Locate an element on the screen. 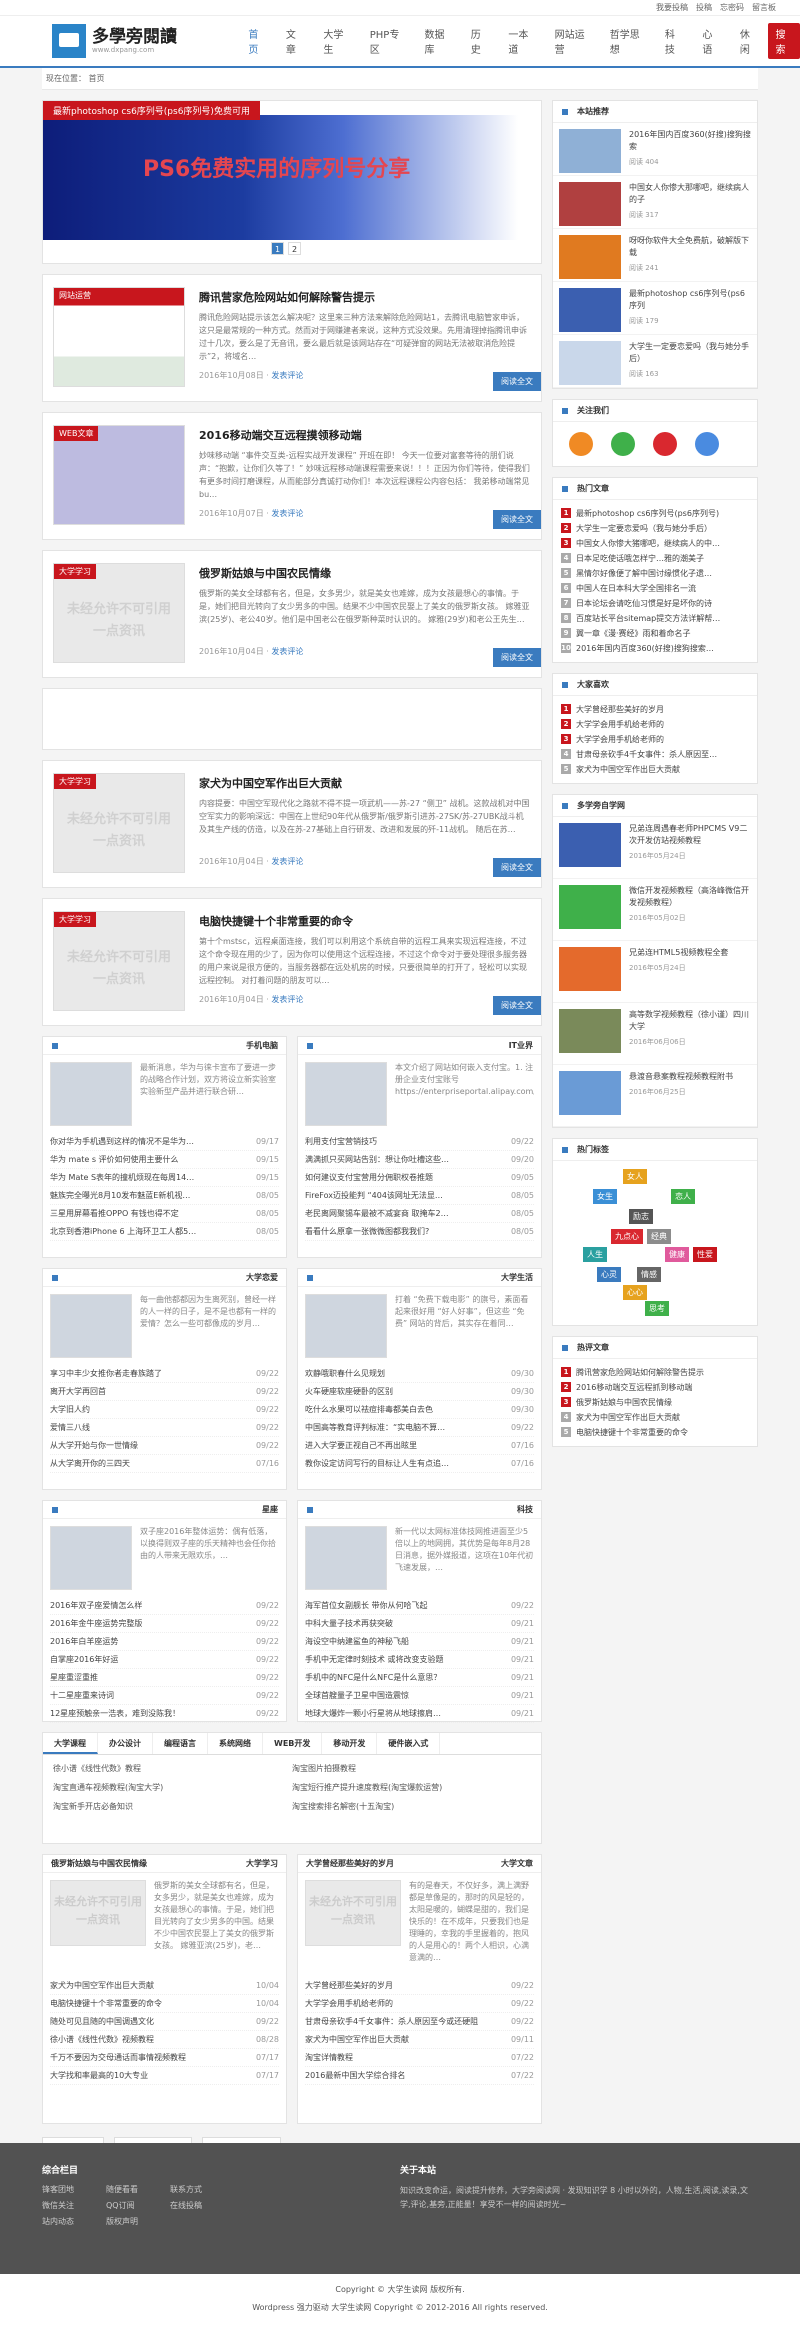  list-item: 徐小谱《线性代数》视频教程 08/28 is located at coordinates (164, 2040).